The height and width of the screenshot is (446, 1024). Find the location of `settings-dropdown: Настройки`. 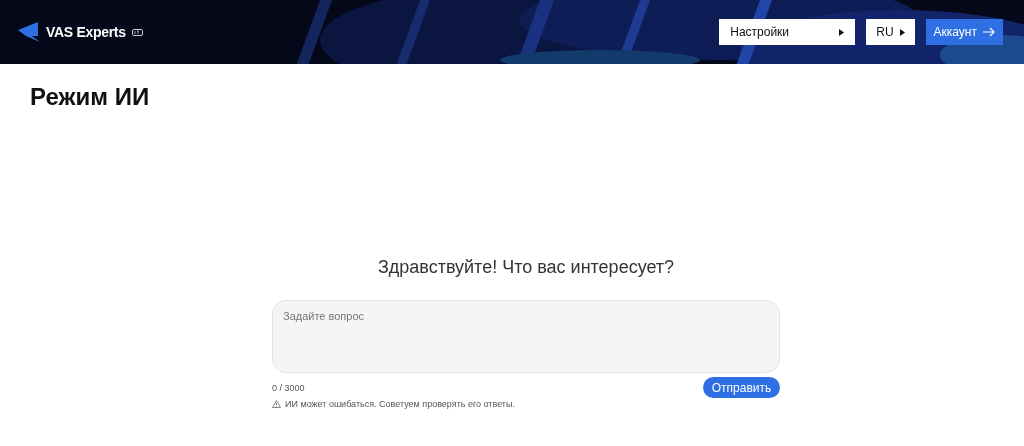

settings-dropdown: Настройки is located at coordinates (787, 32).